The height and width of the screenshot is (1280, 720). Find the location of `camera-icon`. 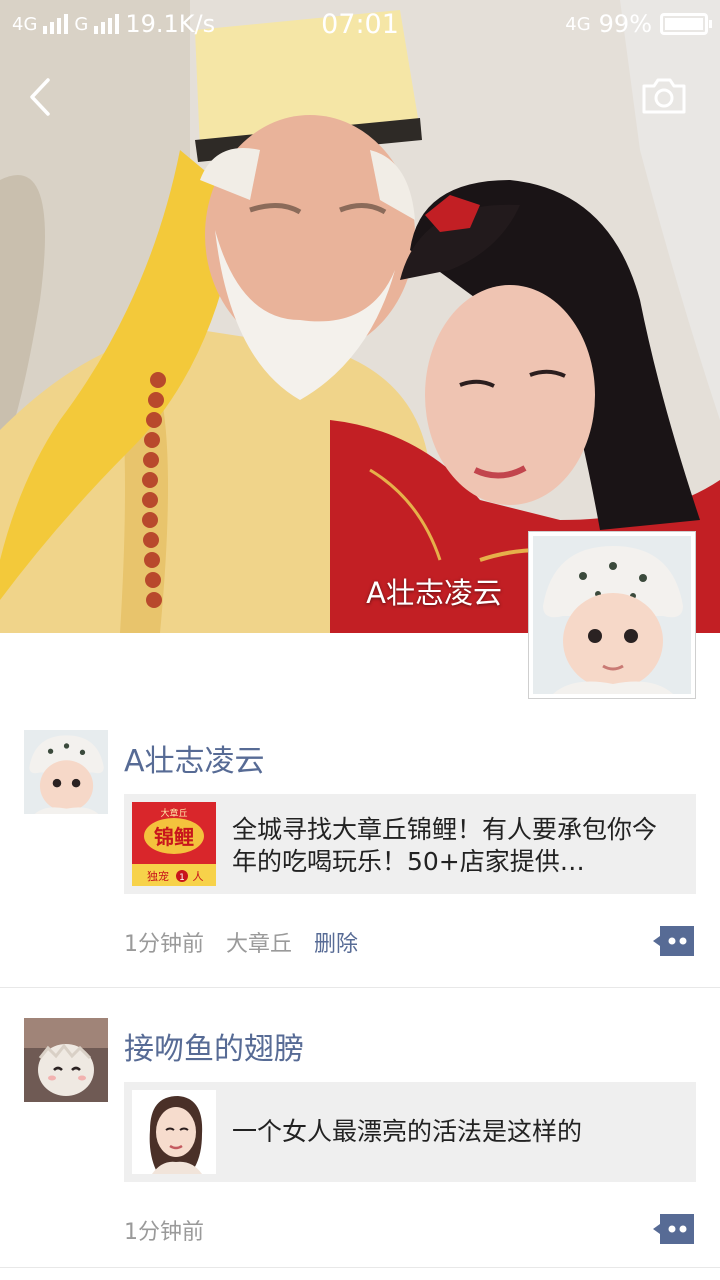

camera-icon is located at coordinates (664, 96).